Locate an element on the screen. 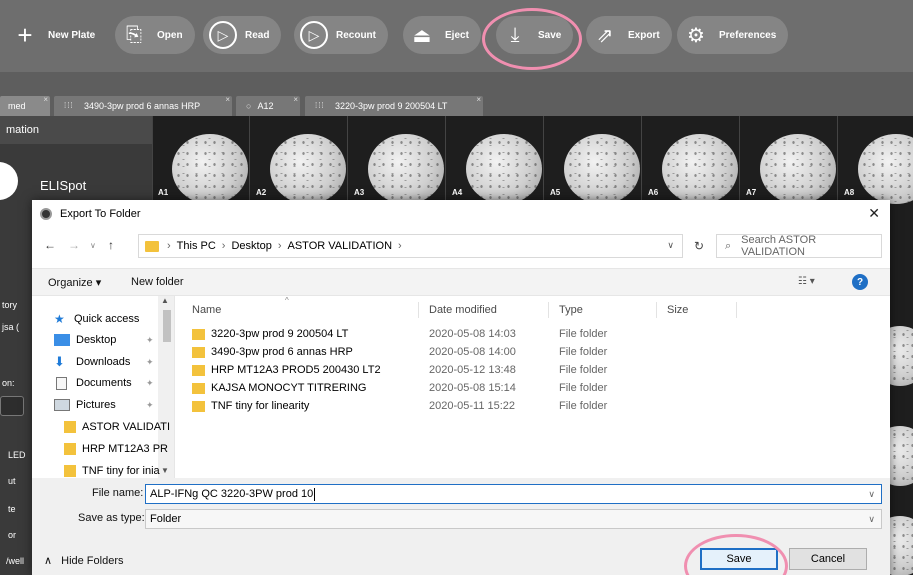  tab-label: 3220-3pw prod 9 200504 LT is located at coordinates (391, 106).